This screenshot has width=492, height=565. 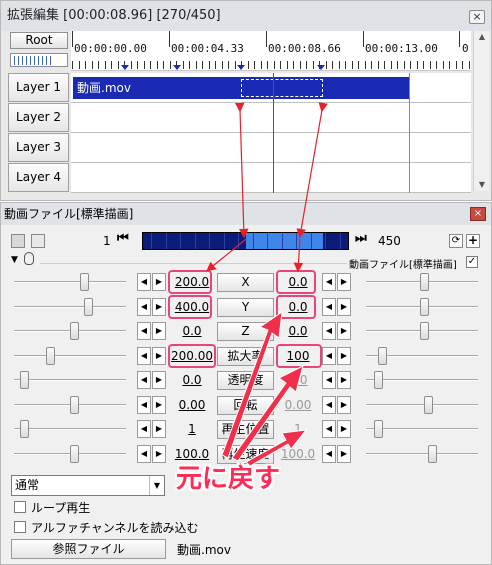 I want to click on loop-checkbox, so click(x=20, y=507).